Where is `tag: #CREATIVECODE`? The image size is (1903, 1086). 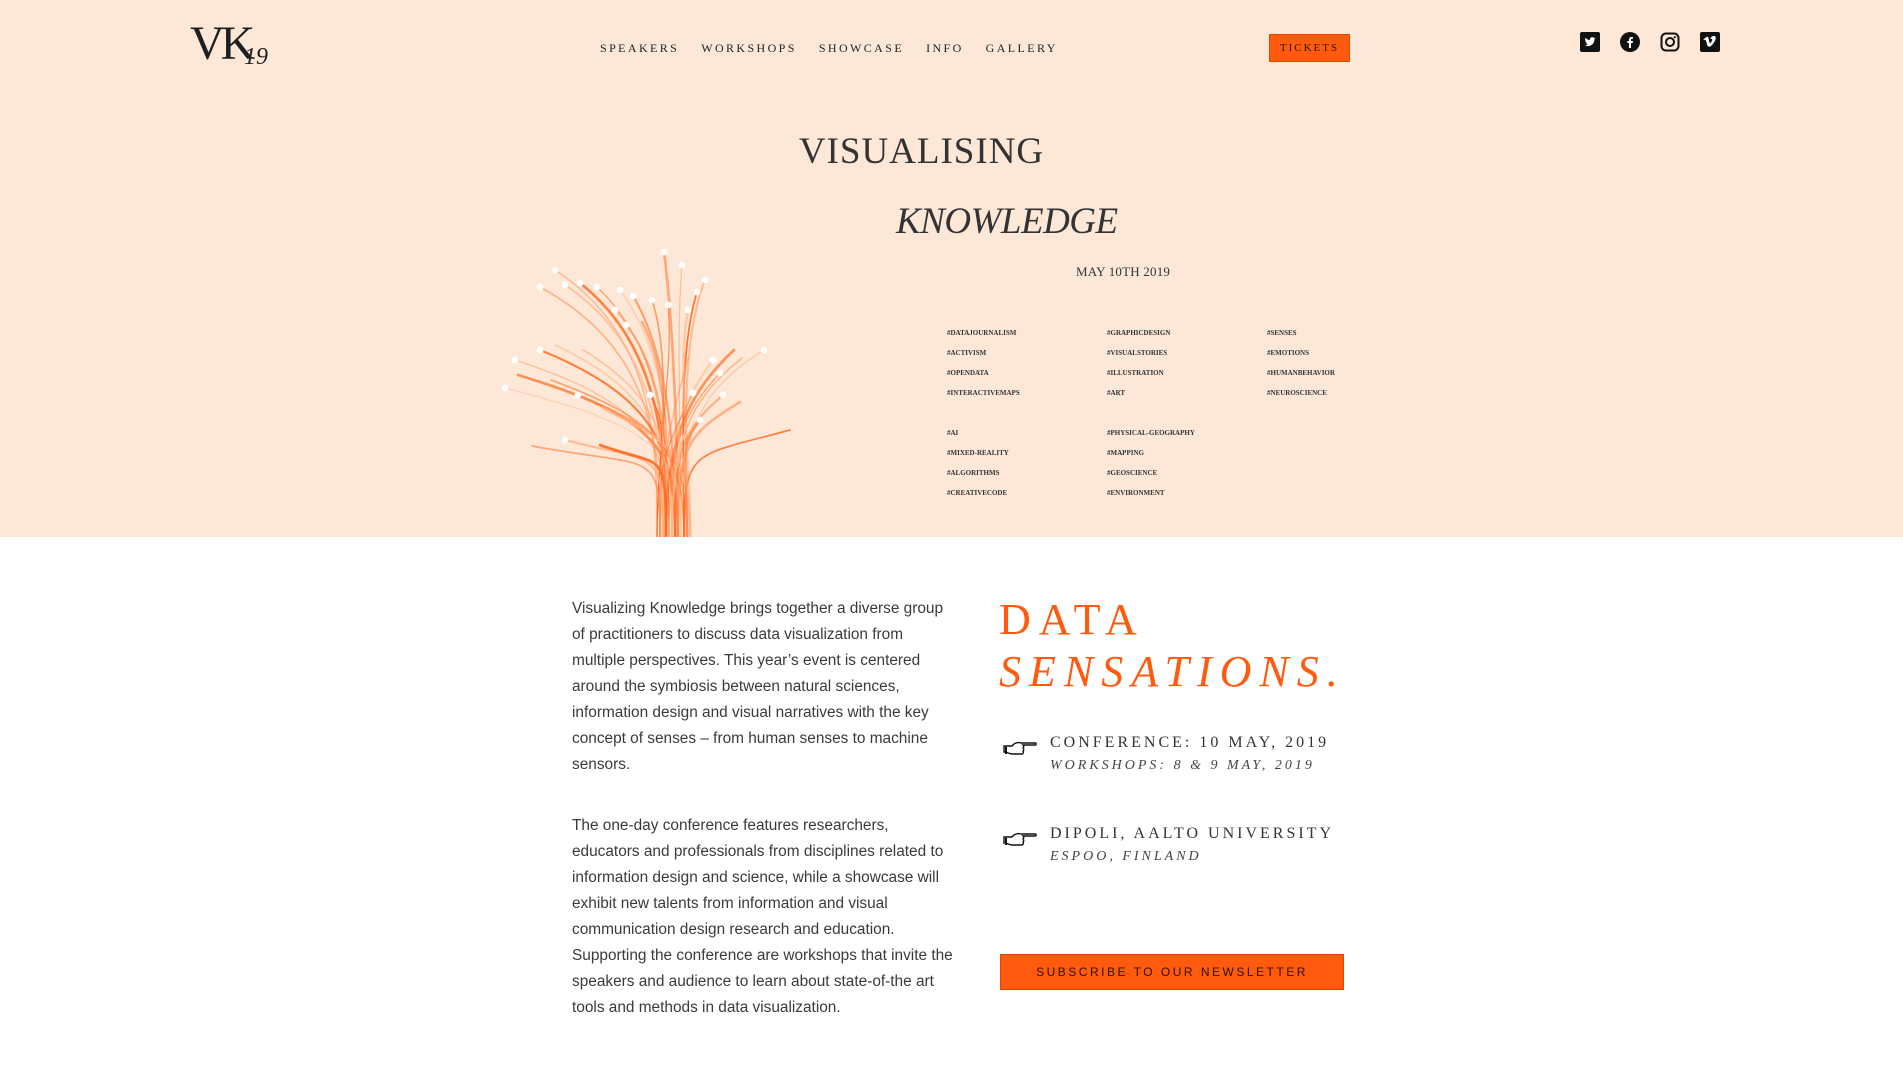 tag: #CREATIVECODE is located at coordinates (978, 493).